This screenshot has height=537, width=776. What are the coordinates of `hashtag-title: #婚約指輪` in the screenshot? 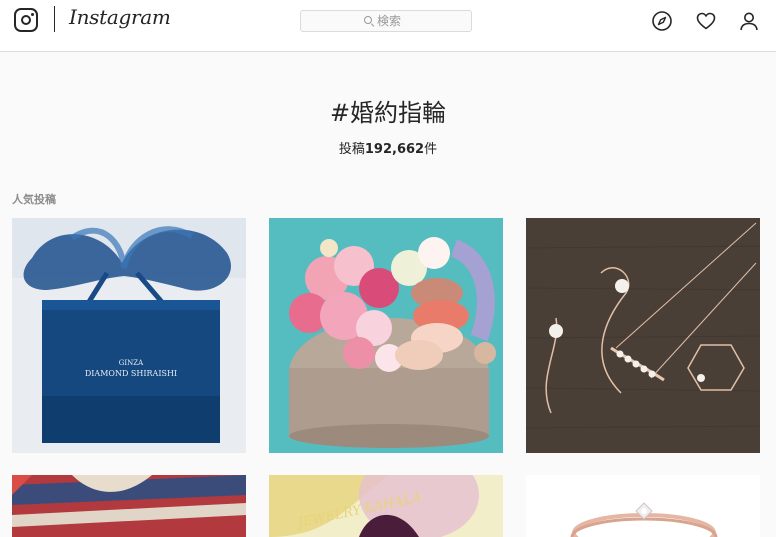 It's located at (388, 113).